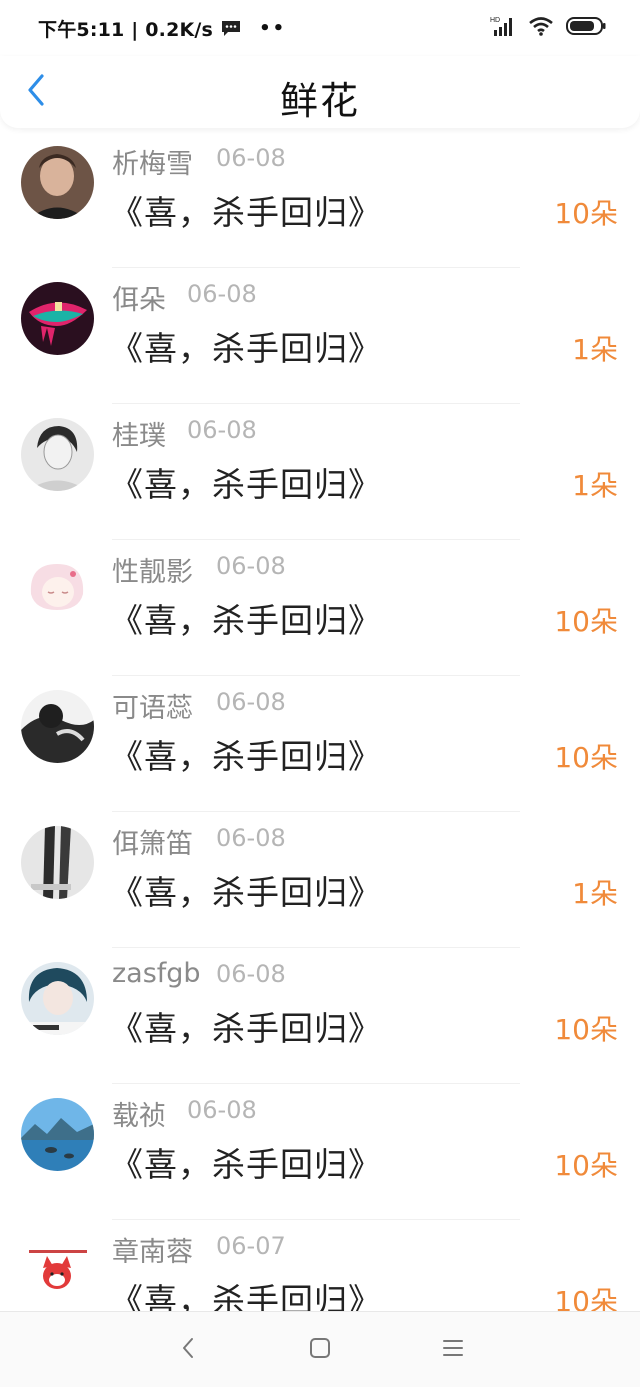 Image resolution: width=640 pixels, height=1387 pixels. I want to click on home-nav-icon, so click(320, 1350).